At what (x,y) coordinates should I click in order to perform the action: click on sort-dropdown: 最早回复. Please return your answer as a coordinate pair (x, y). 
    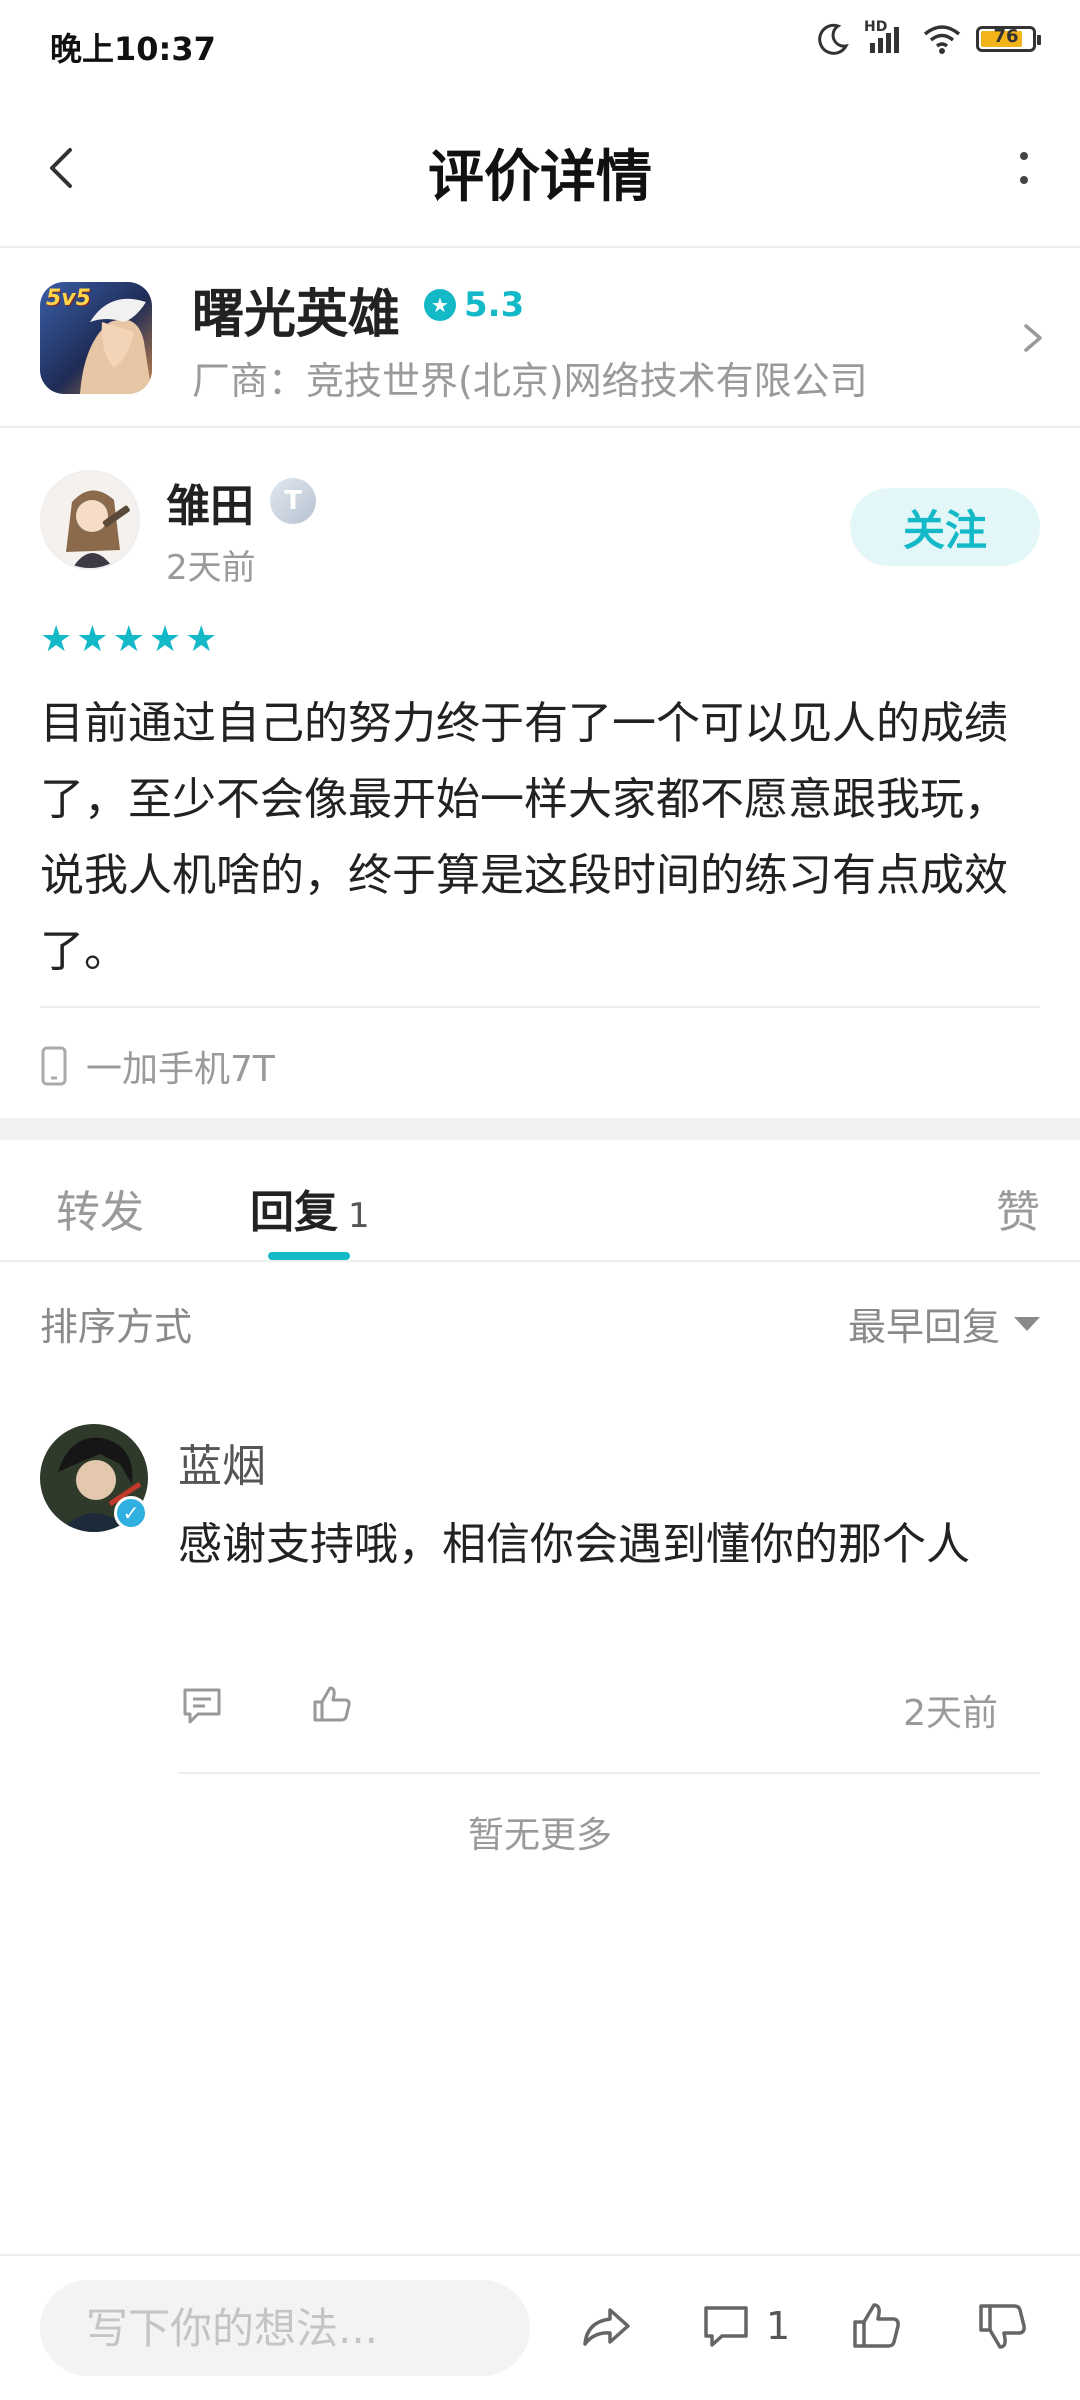
    Looking at the image, I should click on (944, 1323).